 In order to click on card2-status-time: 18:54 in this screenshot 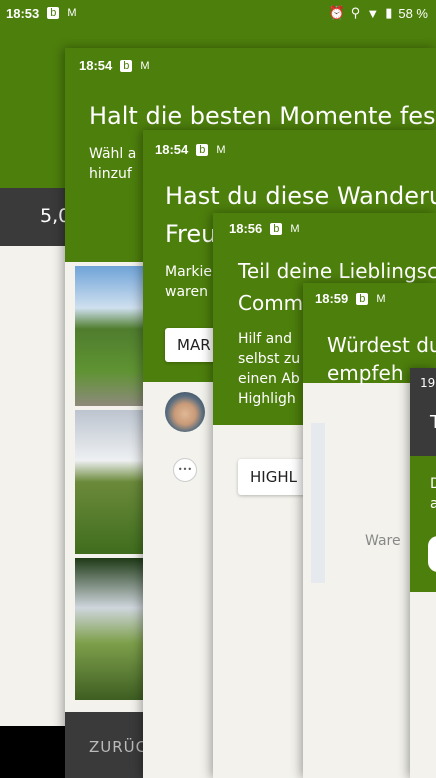, I will do `click(172, 149)`.